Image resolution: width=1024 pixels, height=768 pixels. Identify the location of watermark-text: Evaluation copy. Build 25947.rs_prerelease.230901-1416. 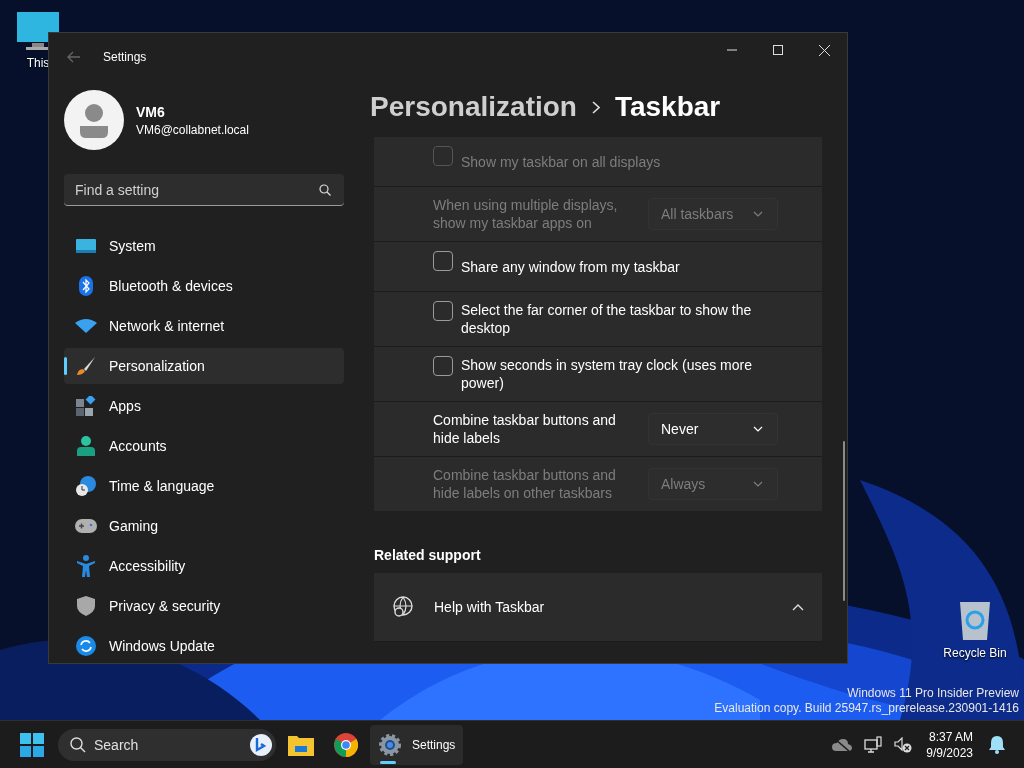
(866, 708).